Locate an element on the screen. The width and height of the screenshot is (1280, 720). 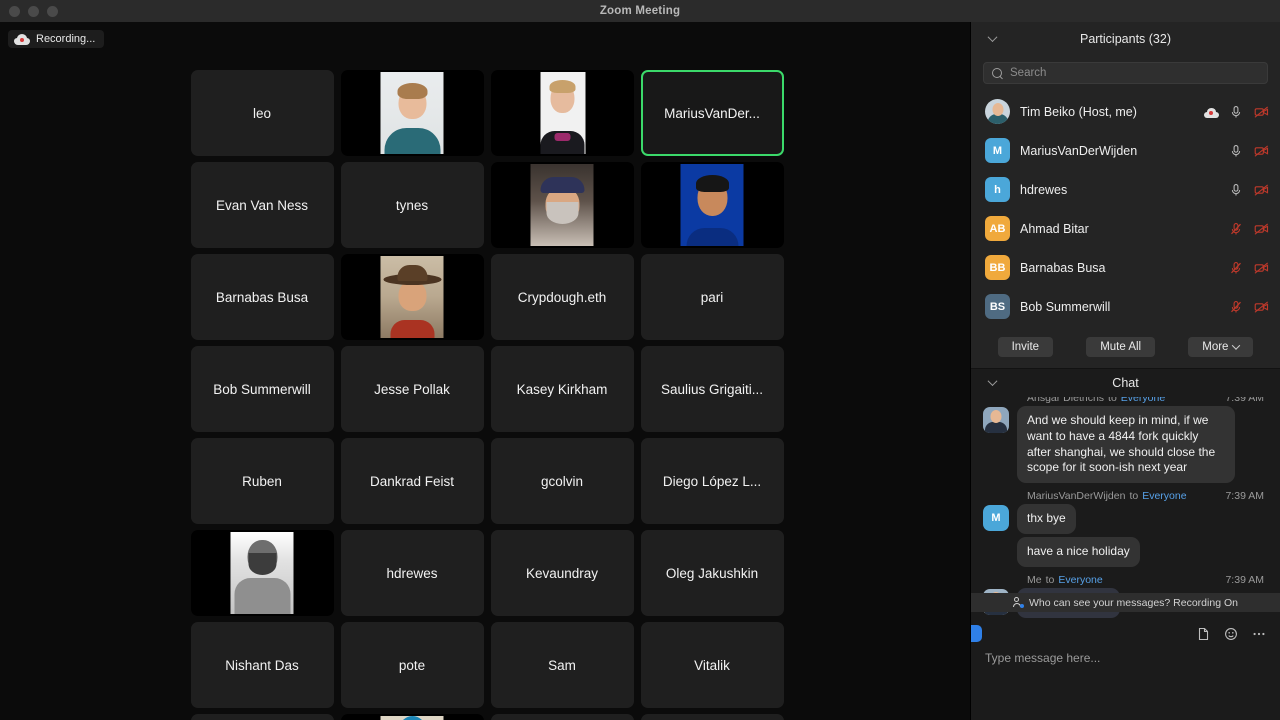
participants-header: Participants (32) is located at coordinates (1125, 39).